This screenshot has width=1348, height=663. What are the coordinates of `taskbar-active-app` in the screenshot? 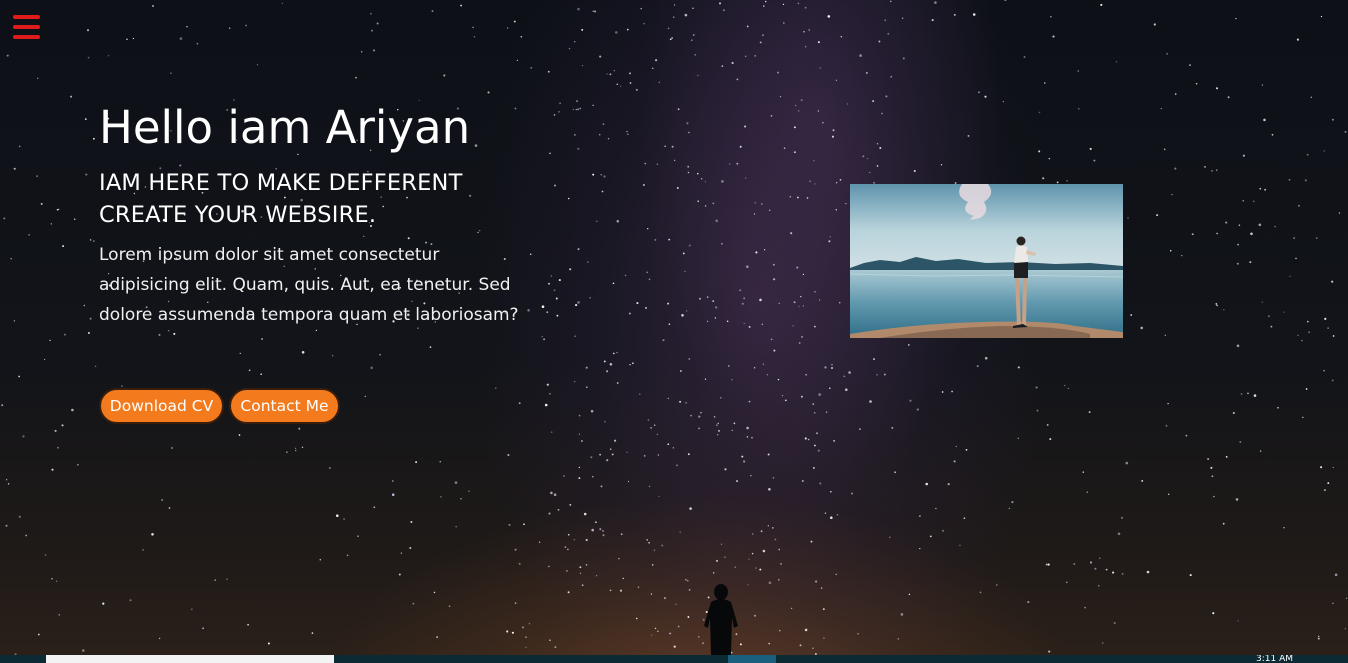 It's located at (752, 659).